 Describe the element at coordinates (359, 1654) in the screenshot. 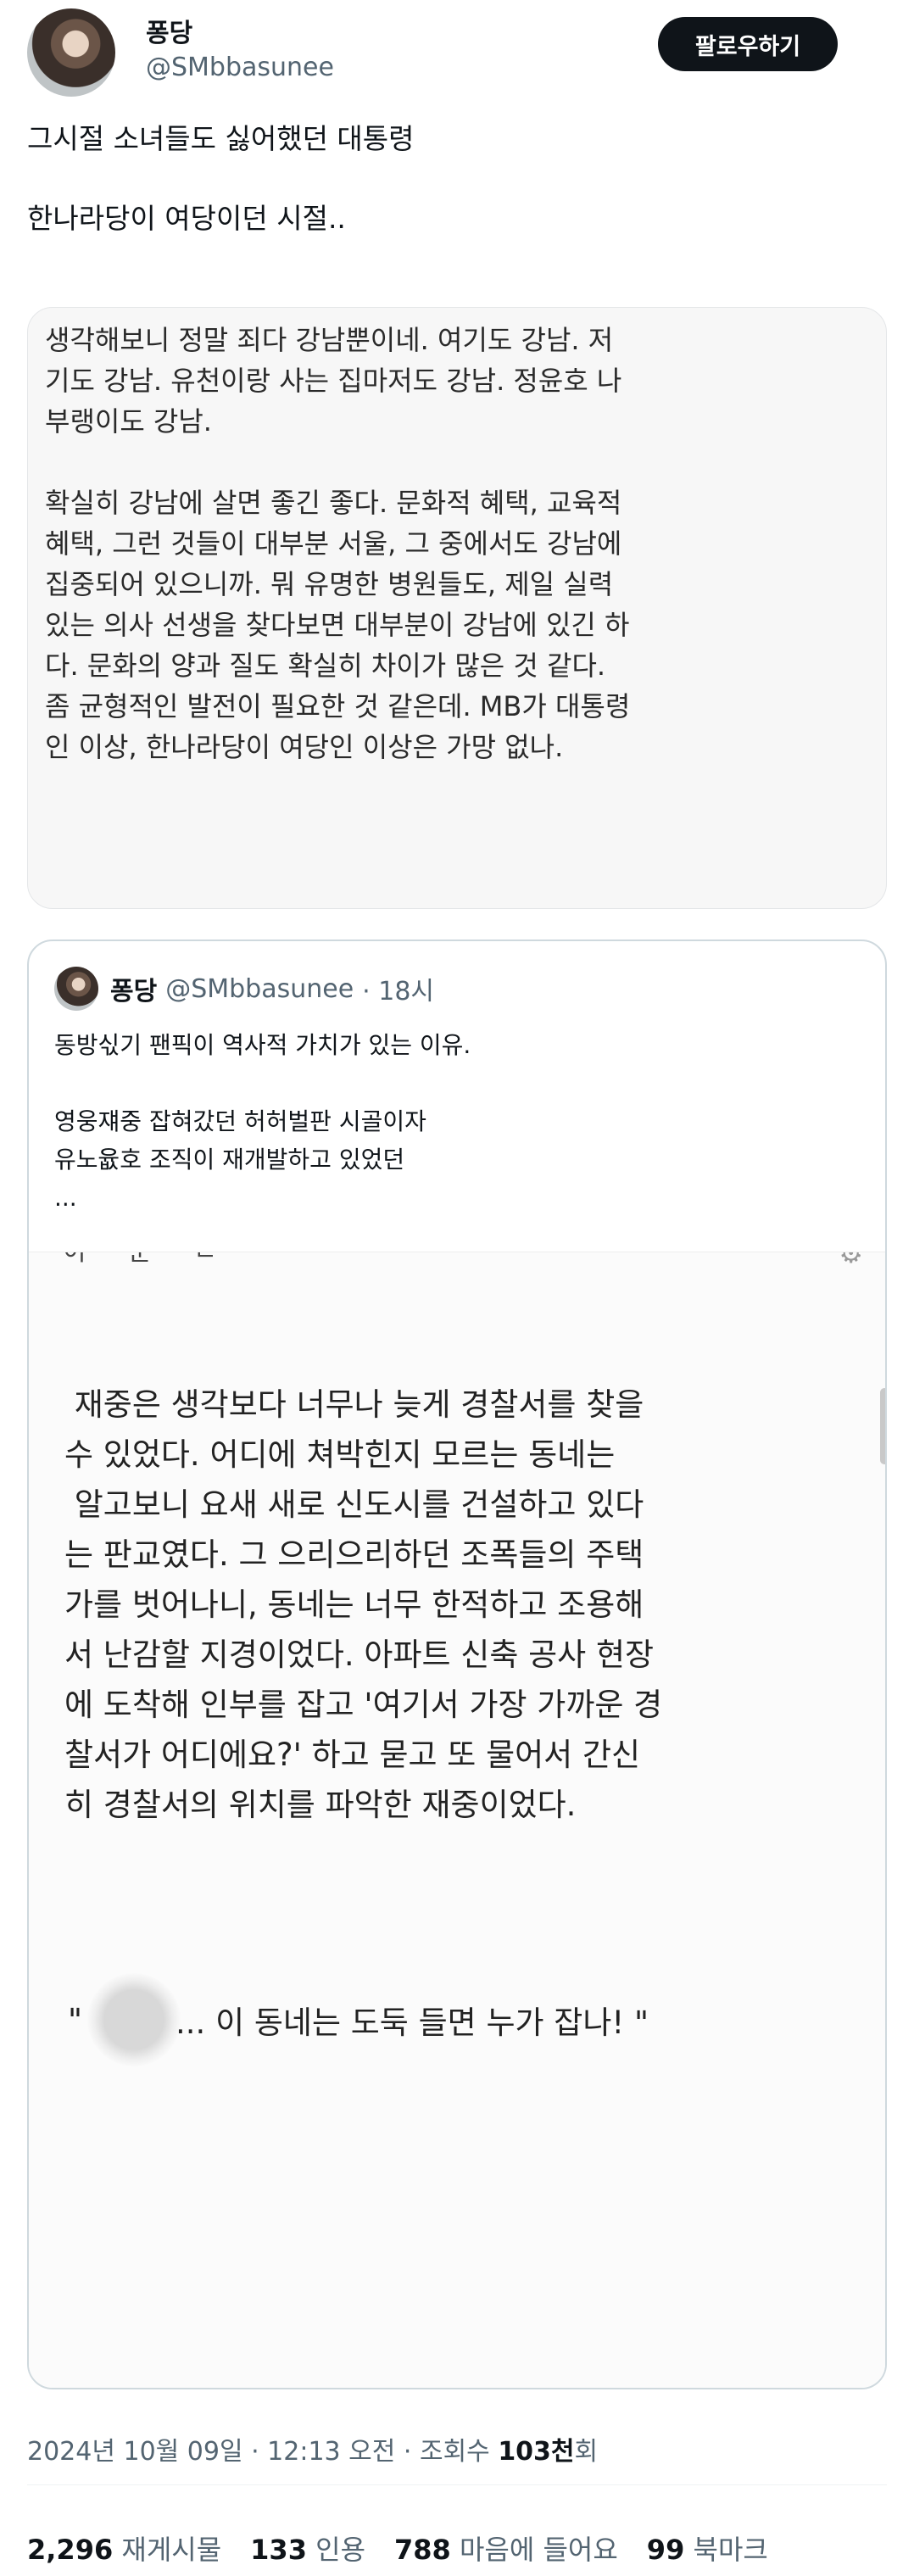

I see `story-line: 서 난감할 지경이었다. 아파트 신축 공사 현장` at that location.